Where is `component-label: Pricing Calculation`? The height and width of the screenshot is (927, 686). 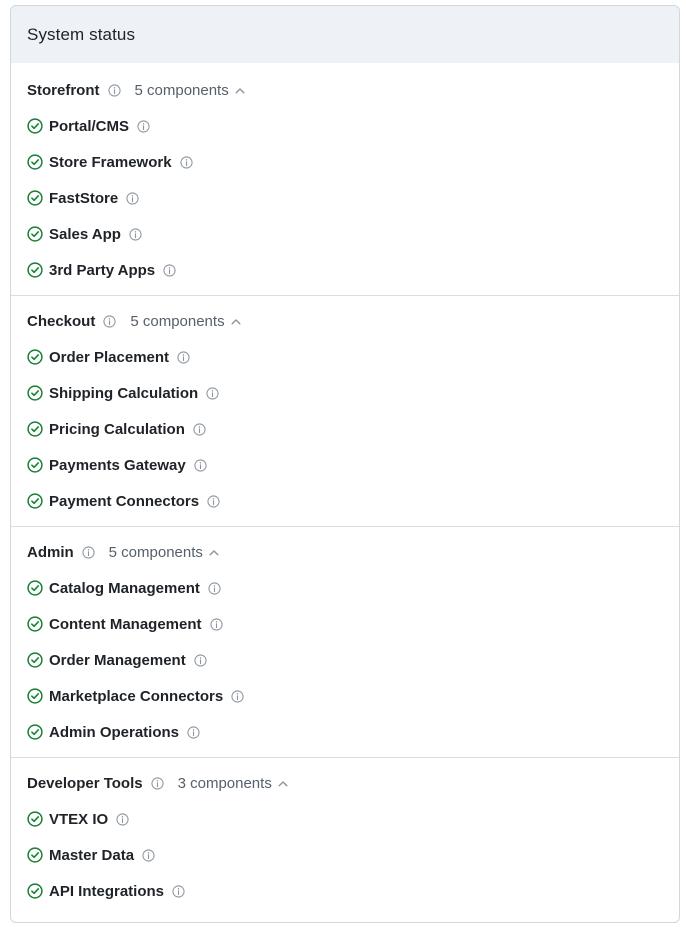 component-label: Pricing Calculation is located at coordinates (117, 429).